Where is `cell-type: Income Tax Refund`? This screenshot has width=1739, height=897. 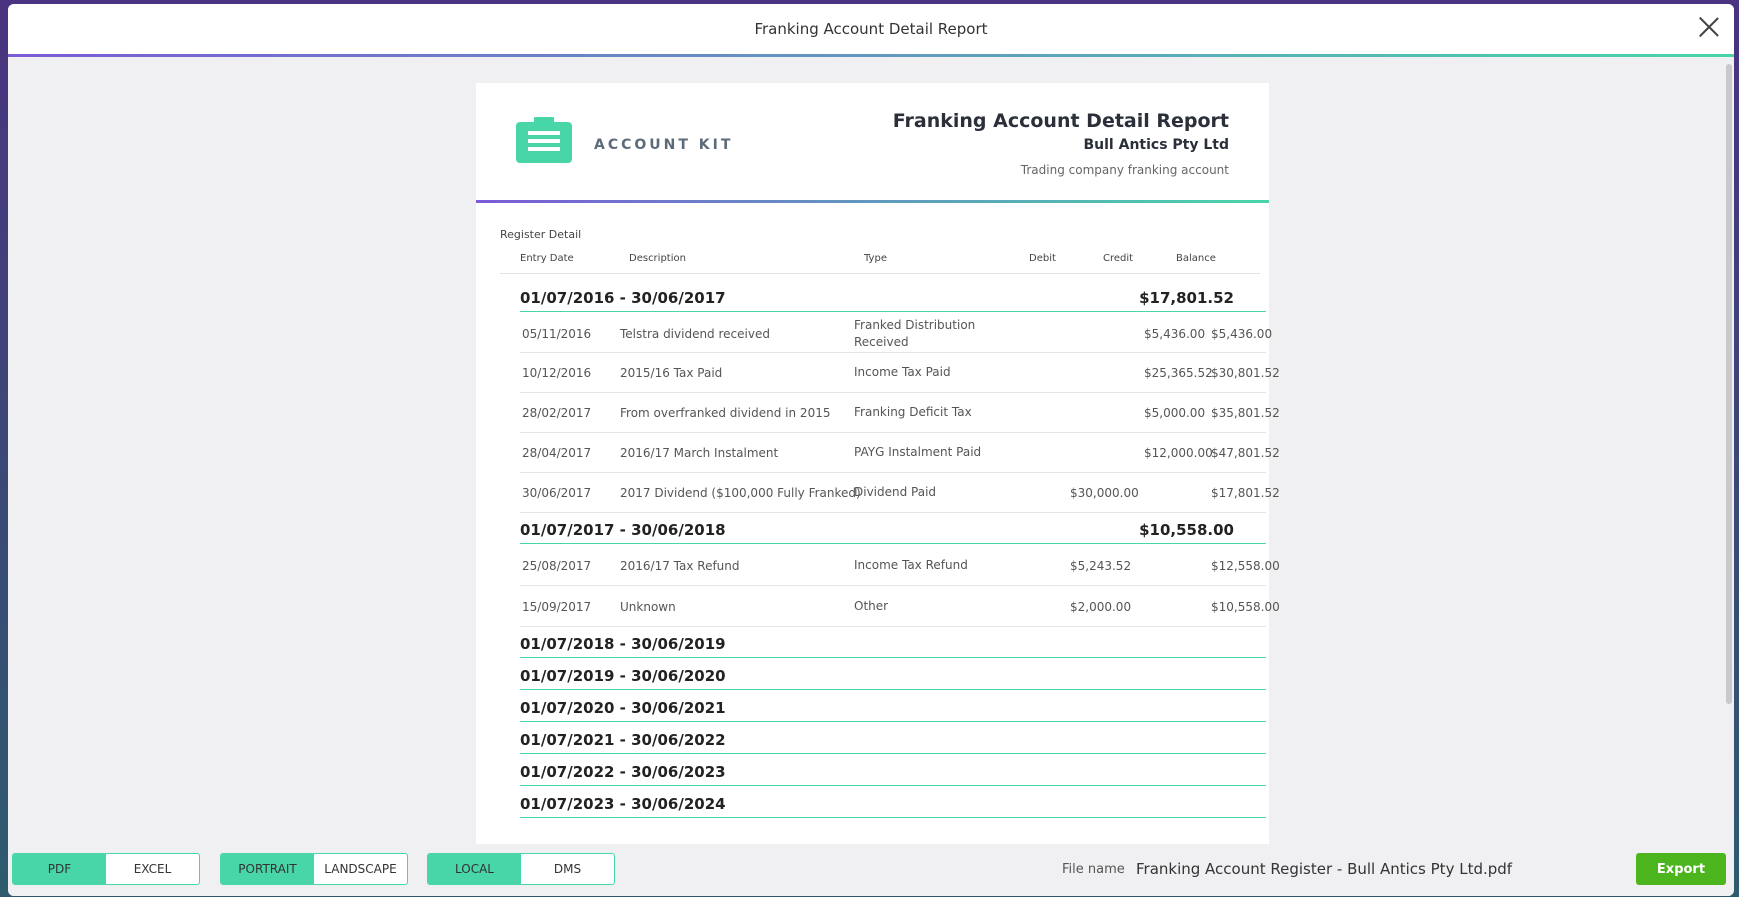
cell-type: Income Tax Refund is located at coordinates (911, 565).